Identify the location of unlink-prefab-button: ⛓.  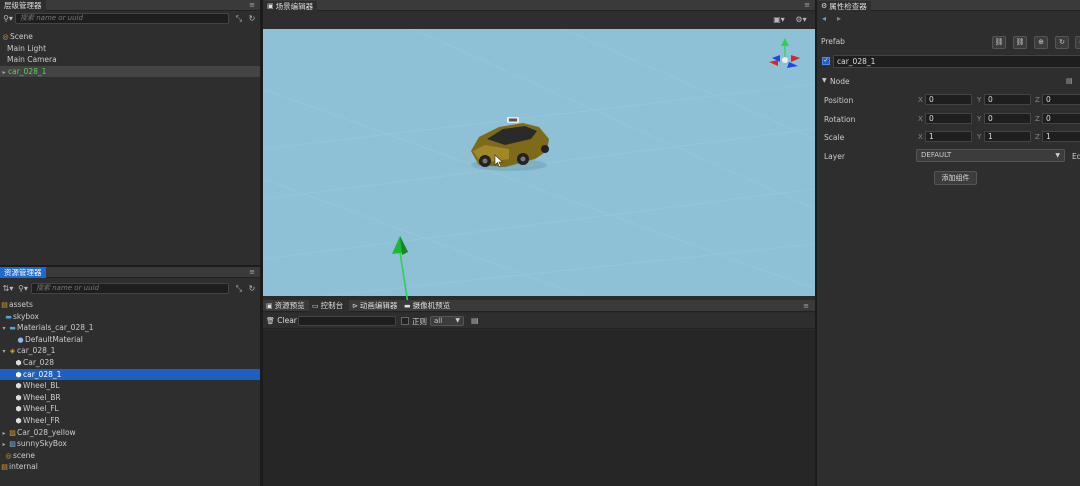
(1020, 42).